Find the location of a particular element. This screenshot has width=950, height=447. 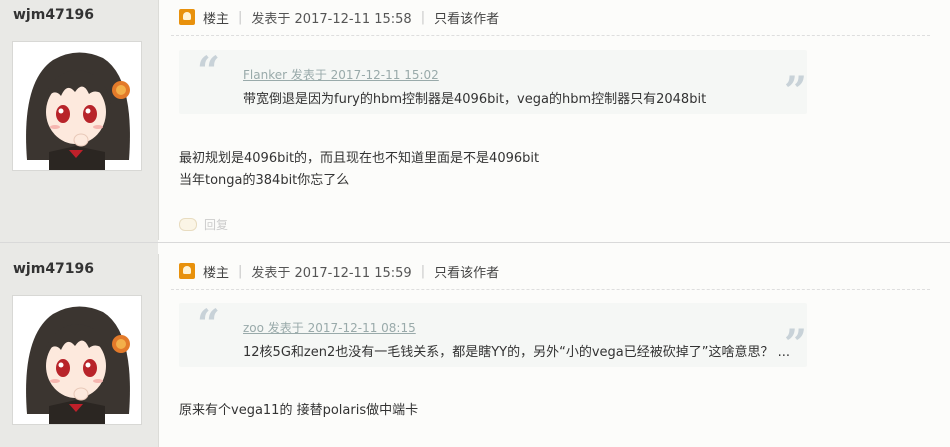

post-meta: 楼主 | 发表于 2017-12-11 15:58 | 只看该作者 is located at coordinates (339, 17).